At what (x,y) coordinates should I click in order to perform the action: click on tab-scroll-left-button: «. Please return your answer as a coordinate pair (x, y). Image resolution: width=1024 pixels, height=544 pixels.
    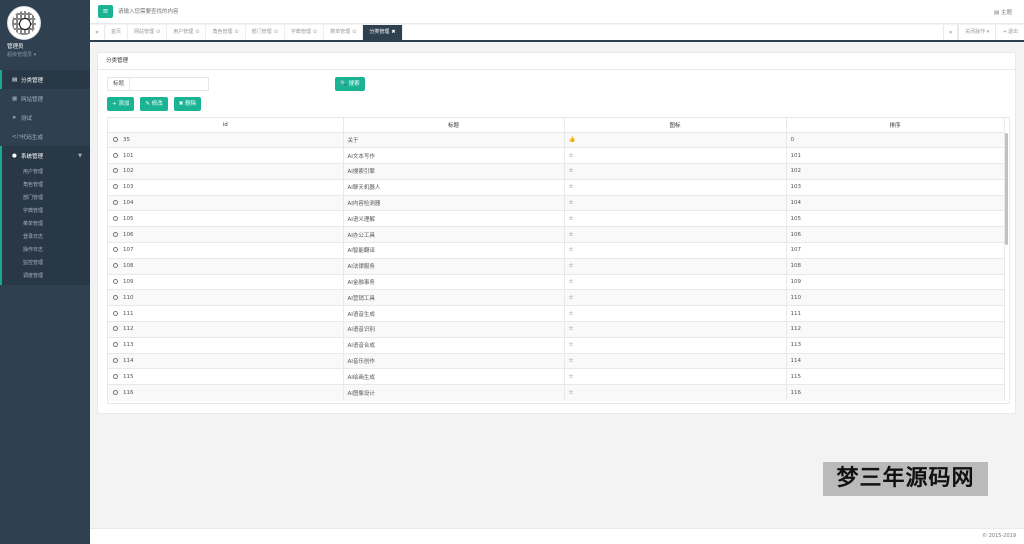
    Looking at the image, I should click on (97, 32).